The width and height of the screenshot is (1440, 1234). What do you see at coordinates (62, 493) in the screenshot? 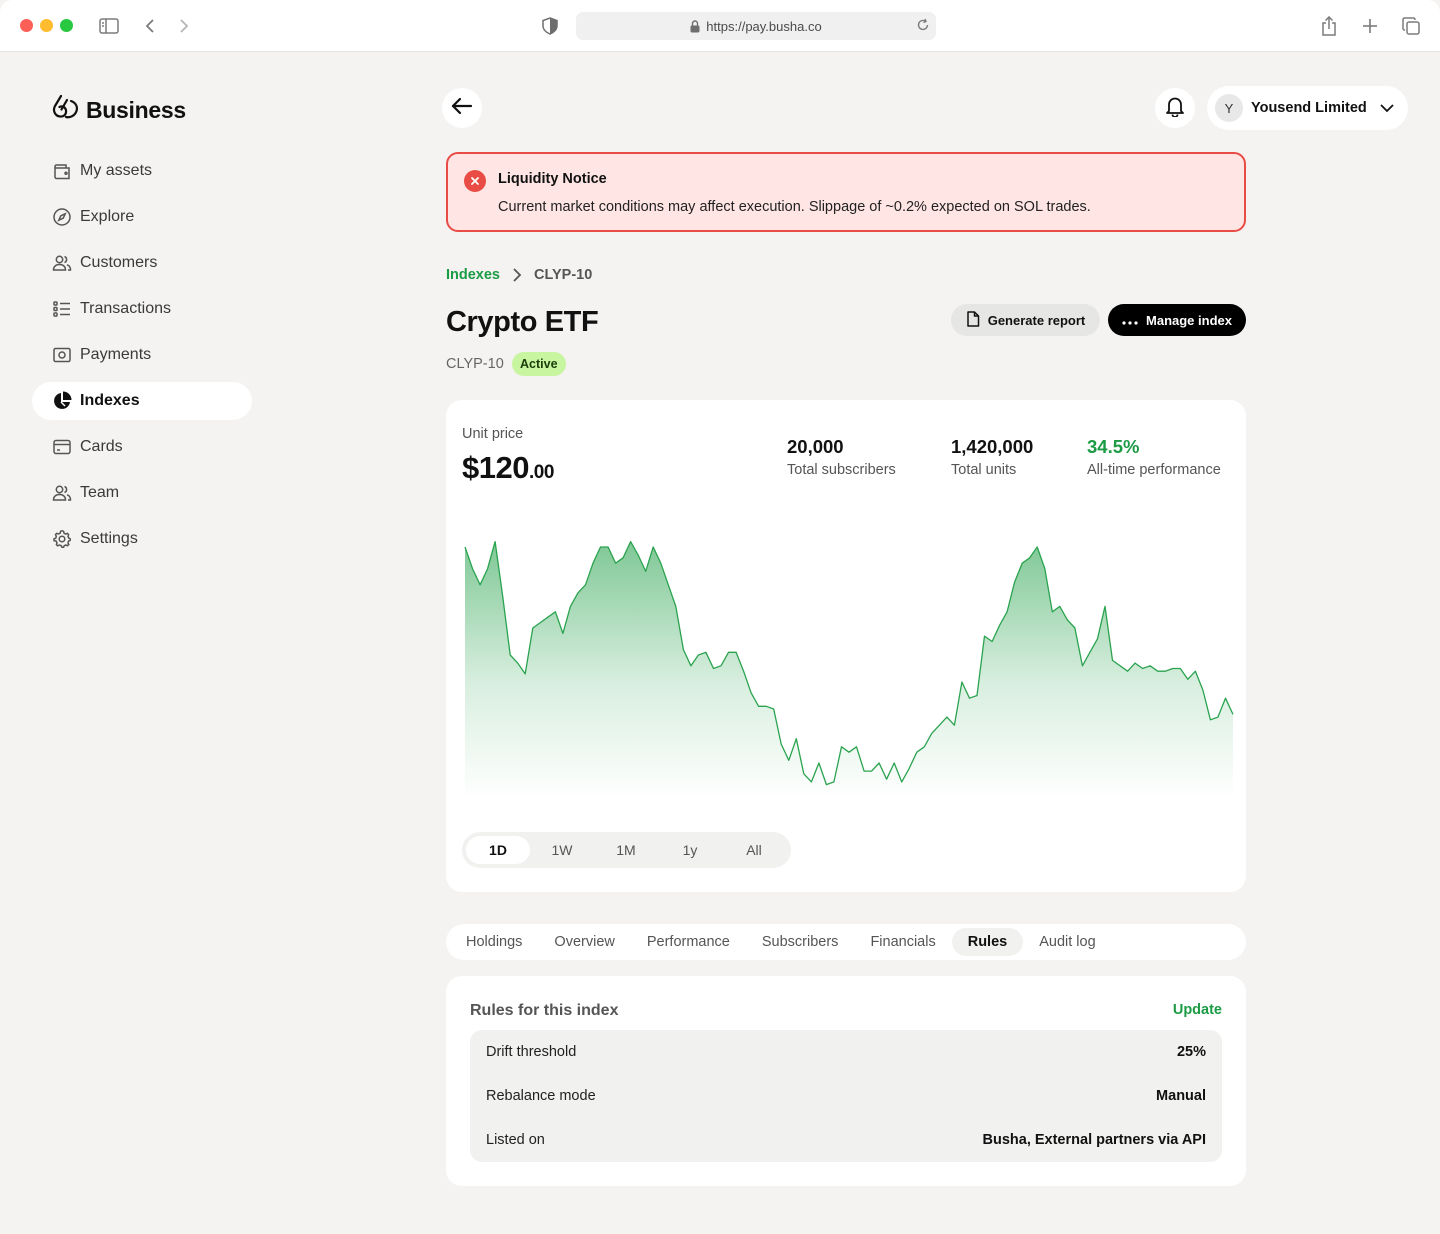
I see `team-icon` at bounding box center [62, 493].